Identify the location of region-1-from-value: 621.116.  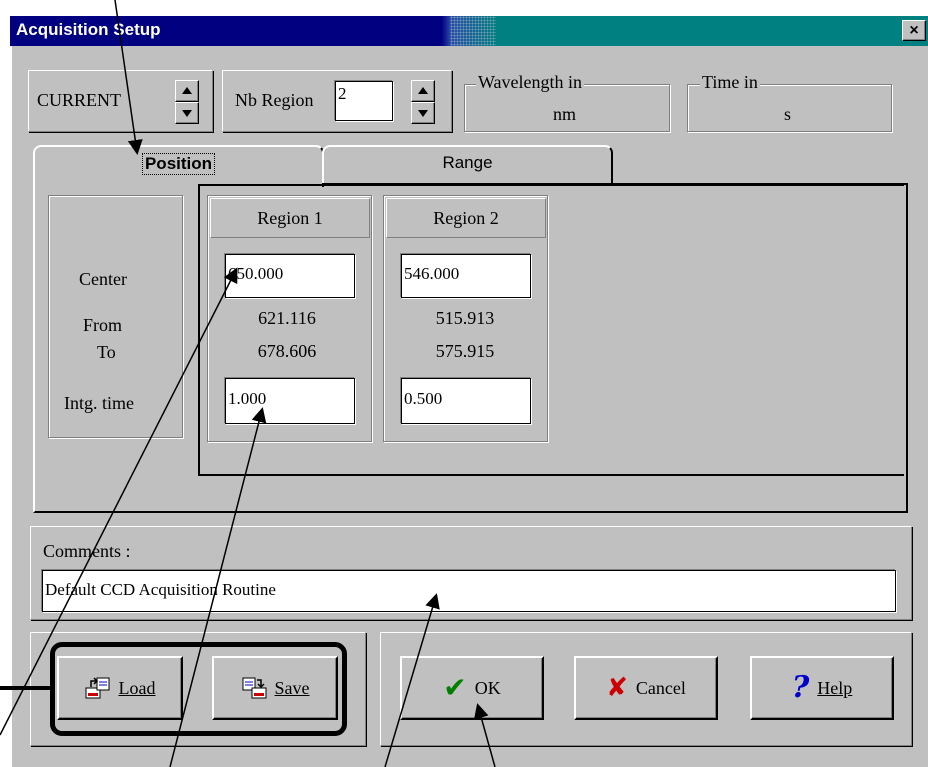
(287, 318).